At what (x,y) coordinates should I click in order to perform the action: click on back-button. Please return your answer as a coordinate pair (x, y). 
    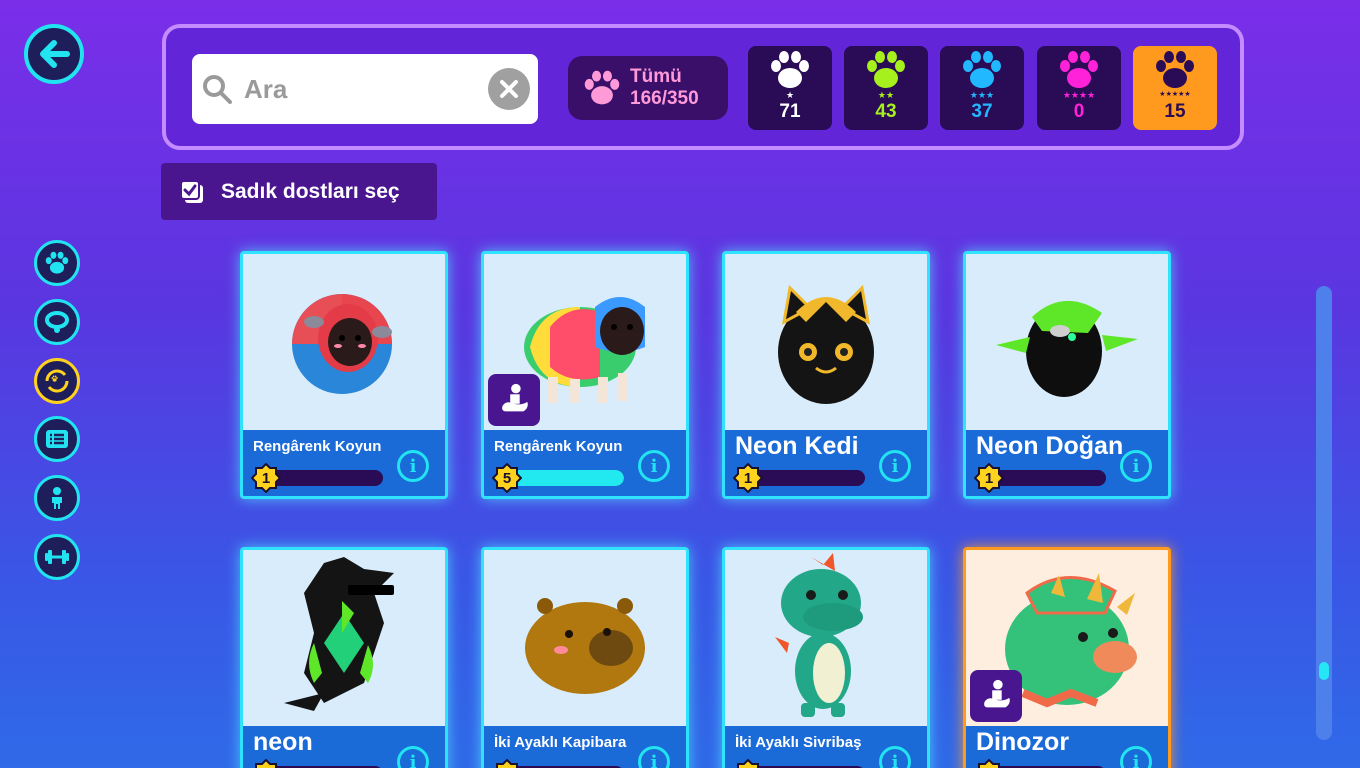
    Looking at the image, I should click on (54, 54).